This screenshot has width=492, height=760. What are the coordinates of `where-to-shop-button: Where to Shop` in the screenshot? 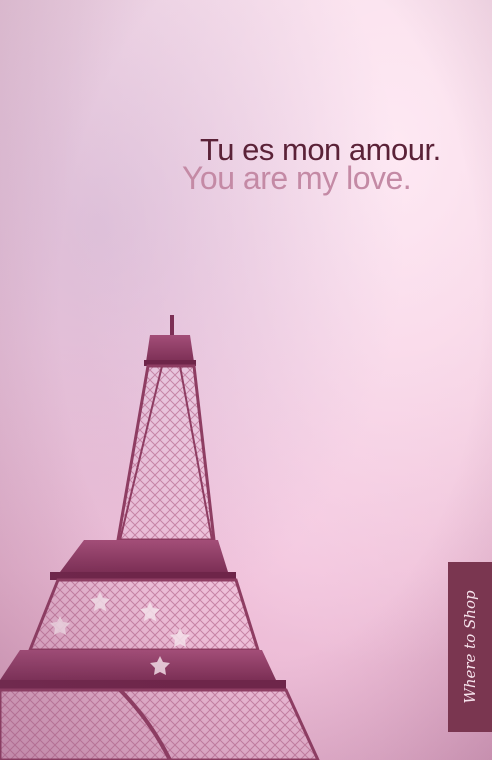 It's located at (470, 647).